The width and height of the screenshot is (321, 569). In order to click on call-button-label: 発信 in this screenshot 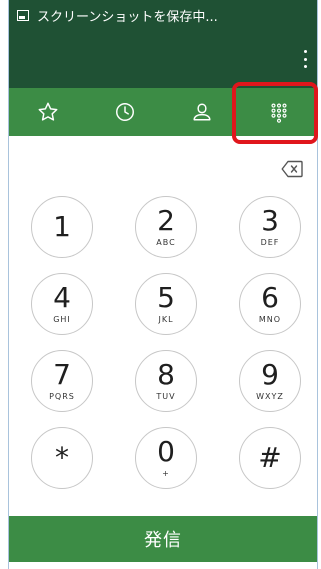, I will do `click(163, 540)`.